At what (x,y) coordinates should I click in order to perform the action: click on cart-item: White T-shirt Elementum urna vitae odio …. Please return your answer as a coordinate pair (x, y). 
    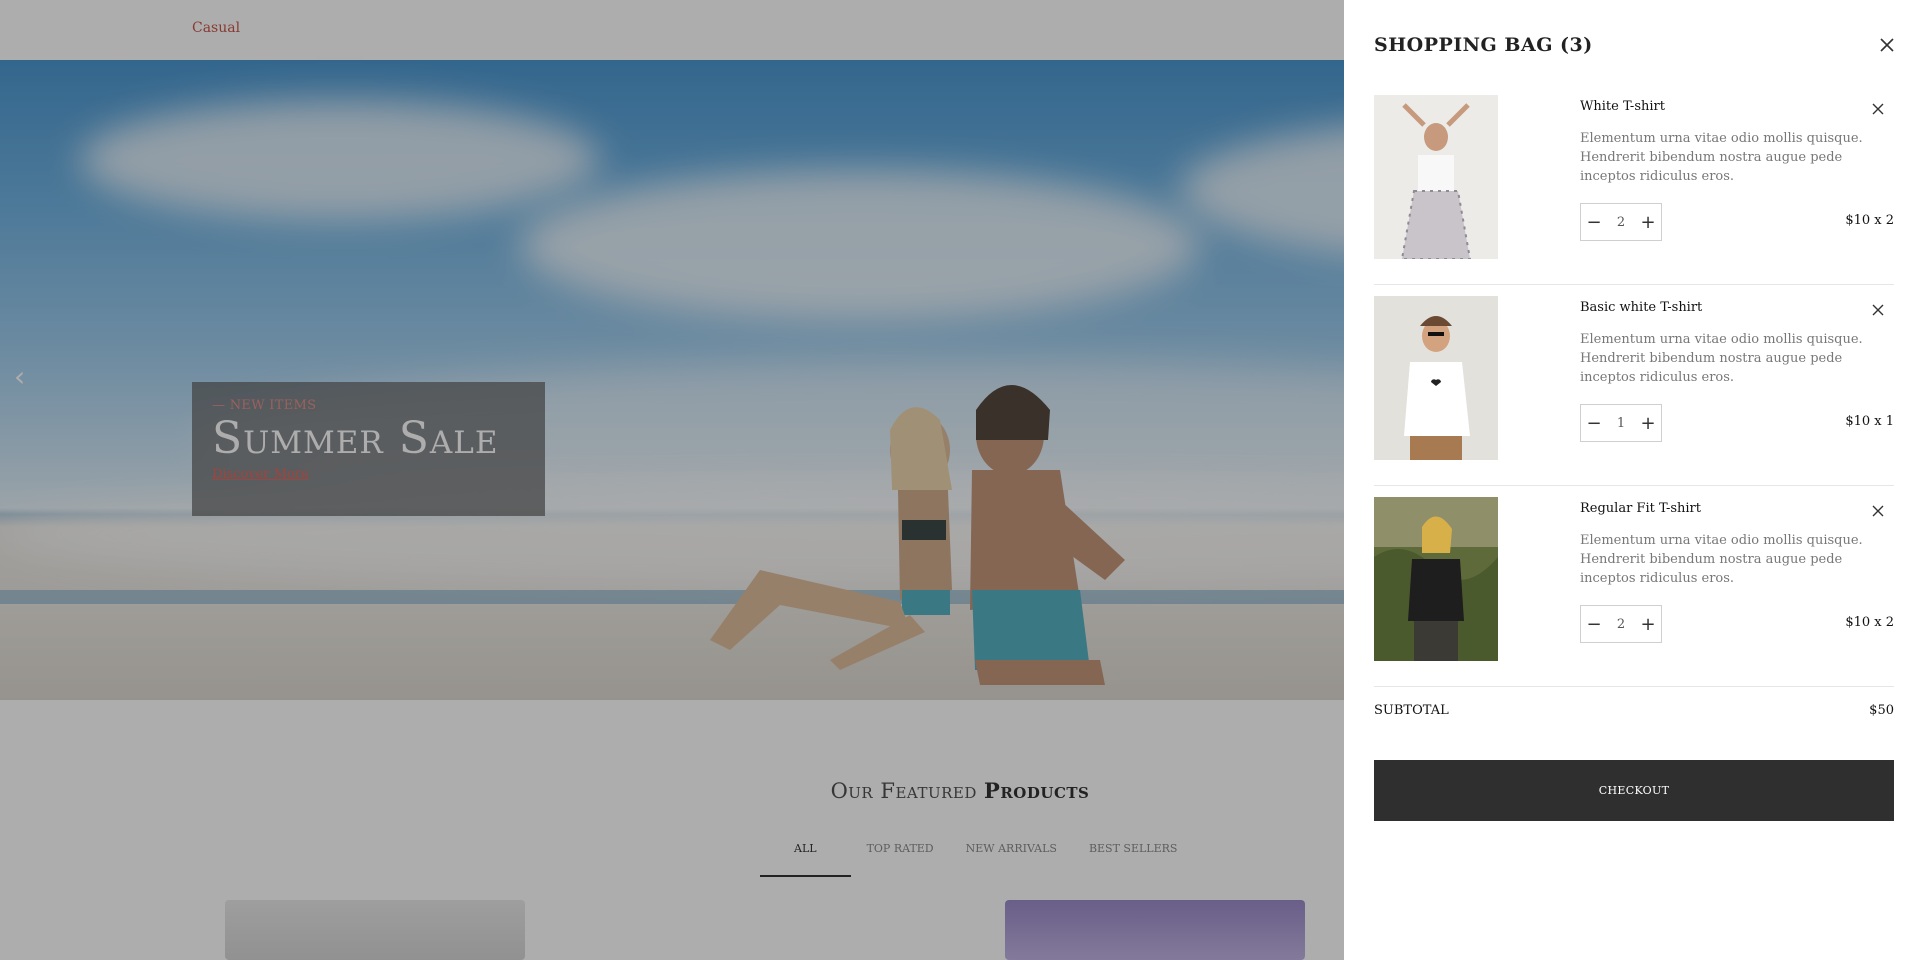
    Looking at the image, I should click on (1634, 190).